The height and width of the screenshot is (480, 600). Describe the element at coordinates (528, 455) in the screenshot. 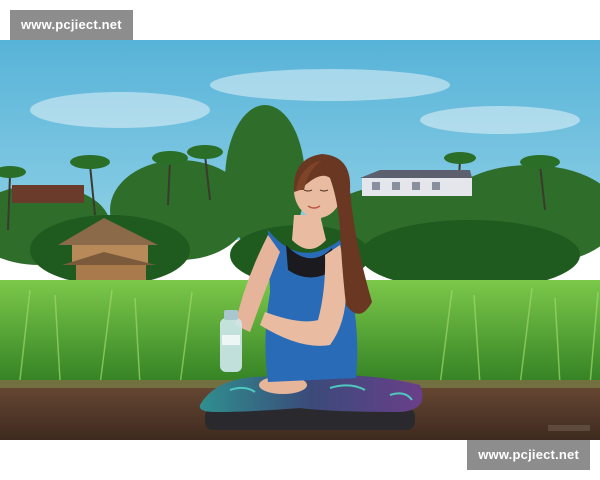

I see `watermark-bottom-right: www.pcjiect.net` at that location.